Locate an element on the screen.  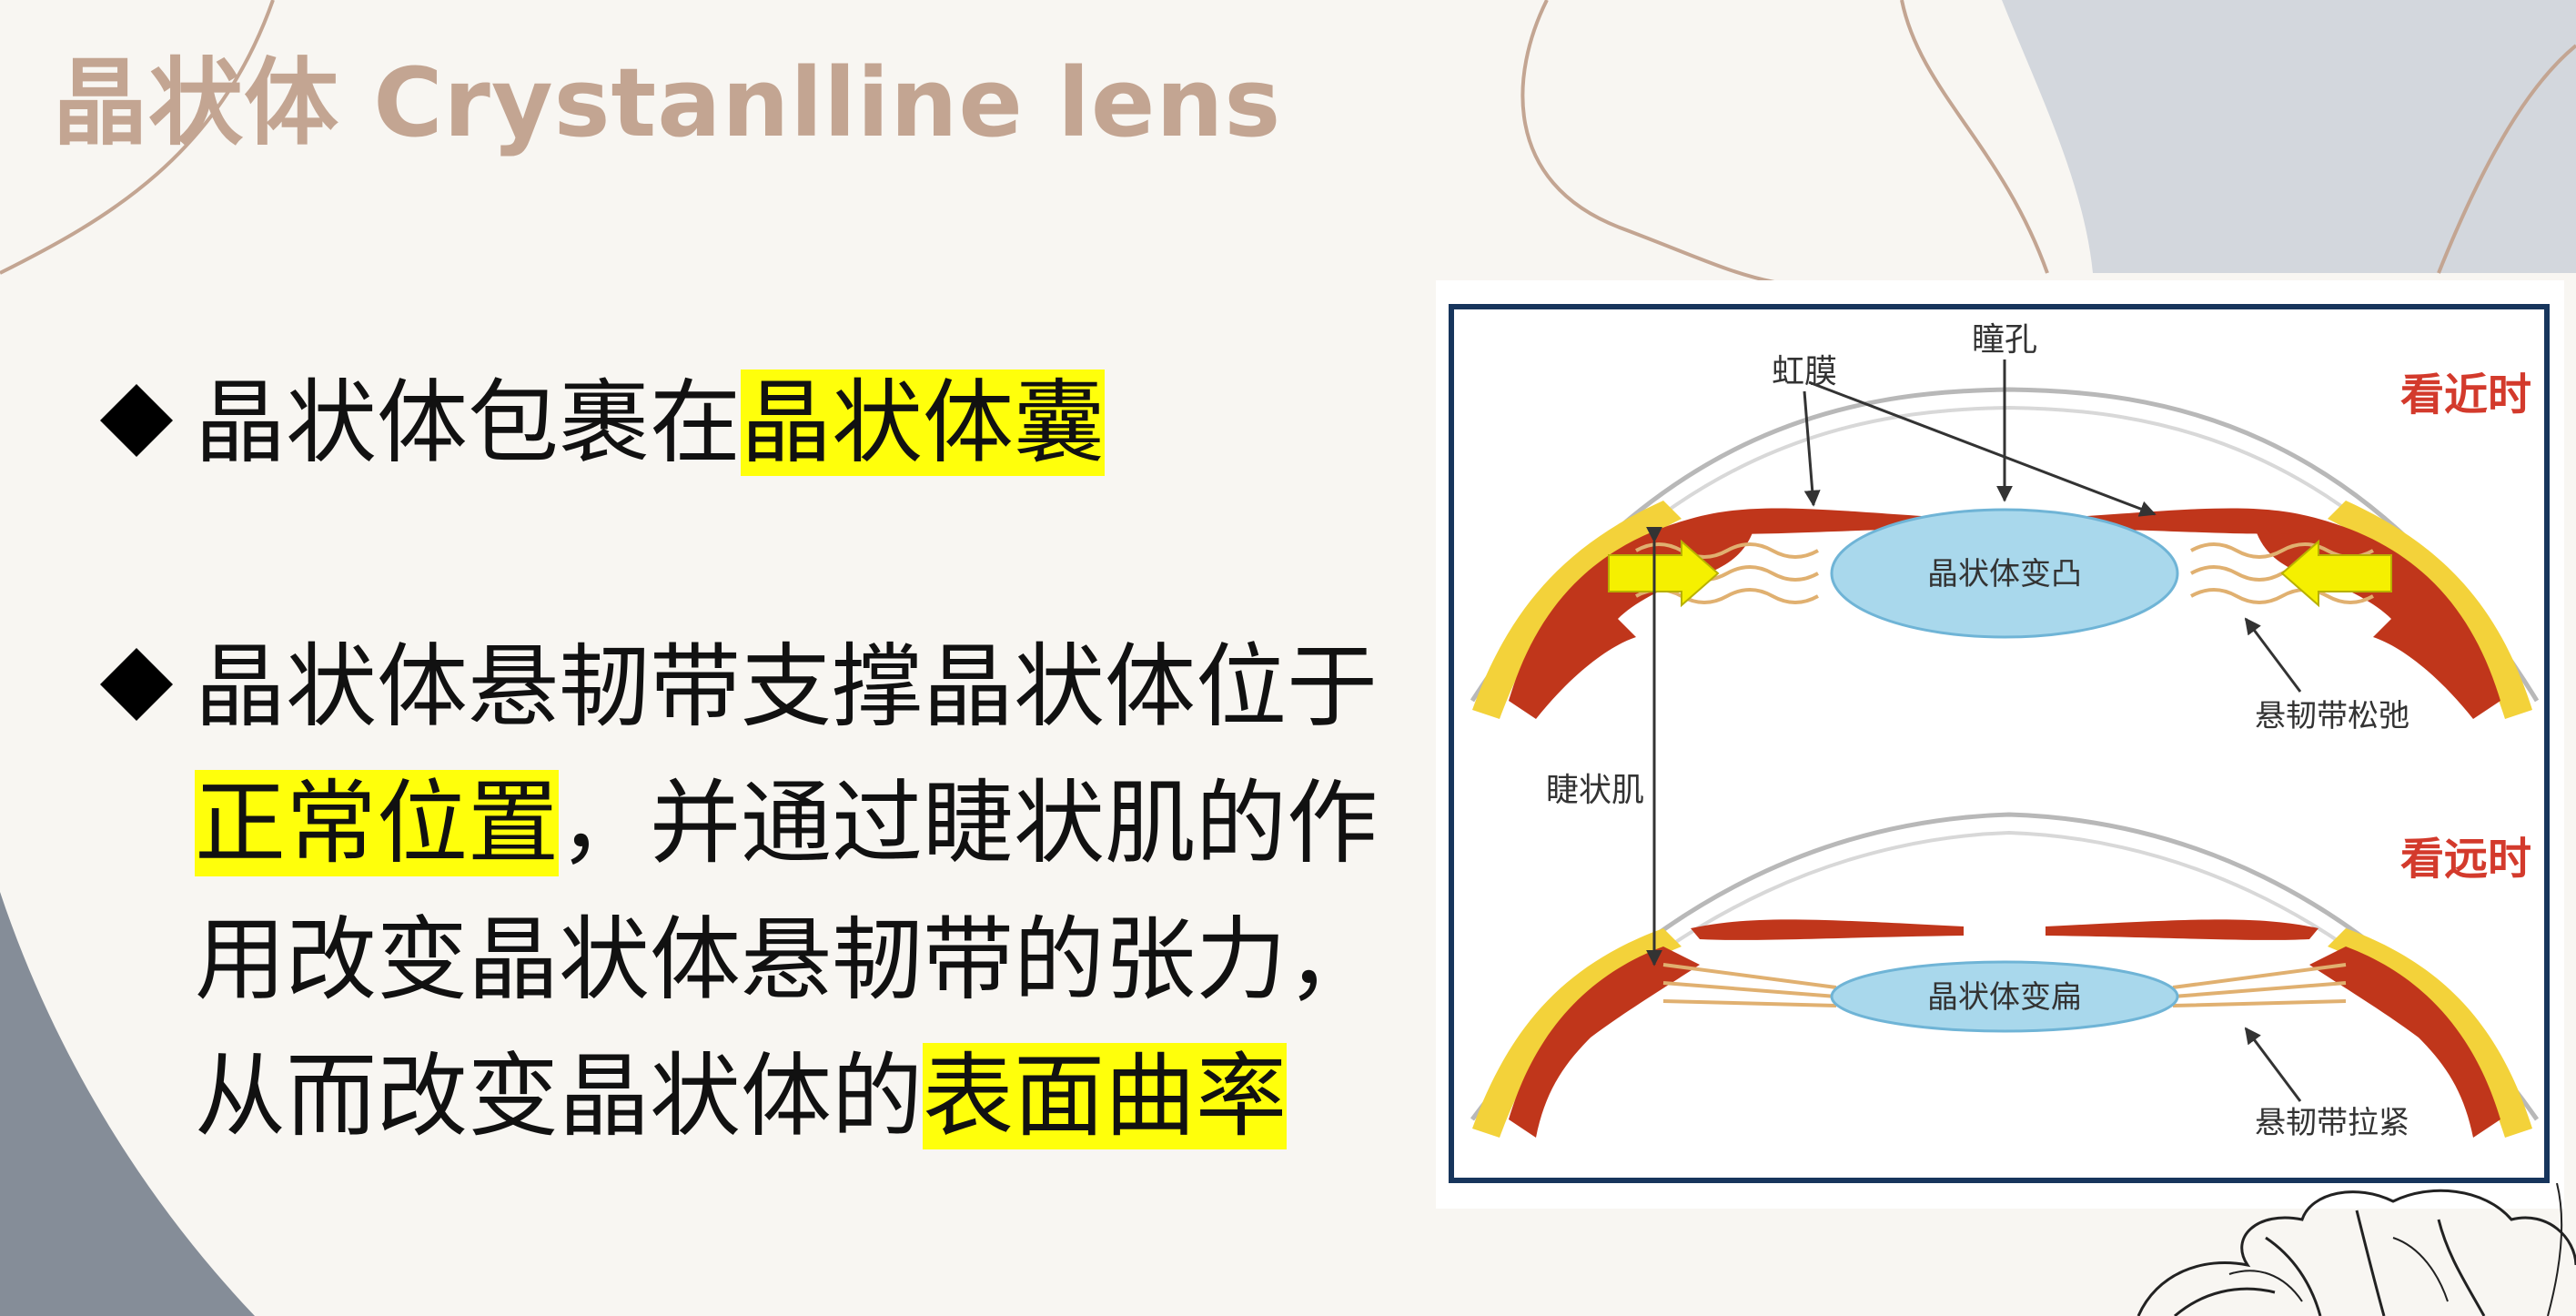
label-far-title: 看远时 is located at coordinates (2465, 859).